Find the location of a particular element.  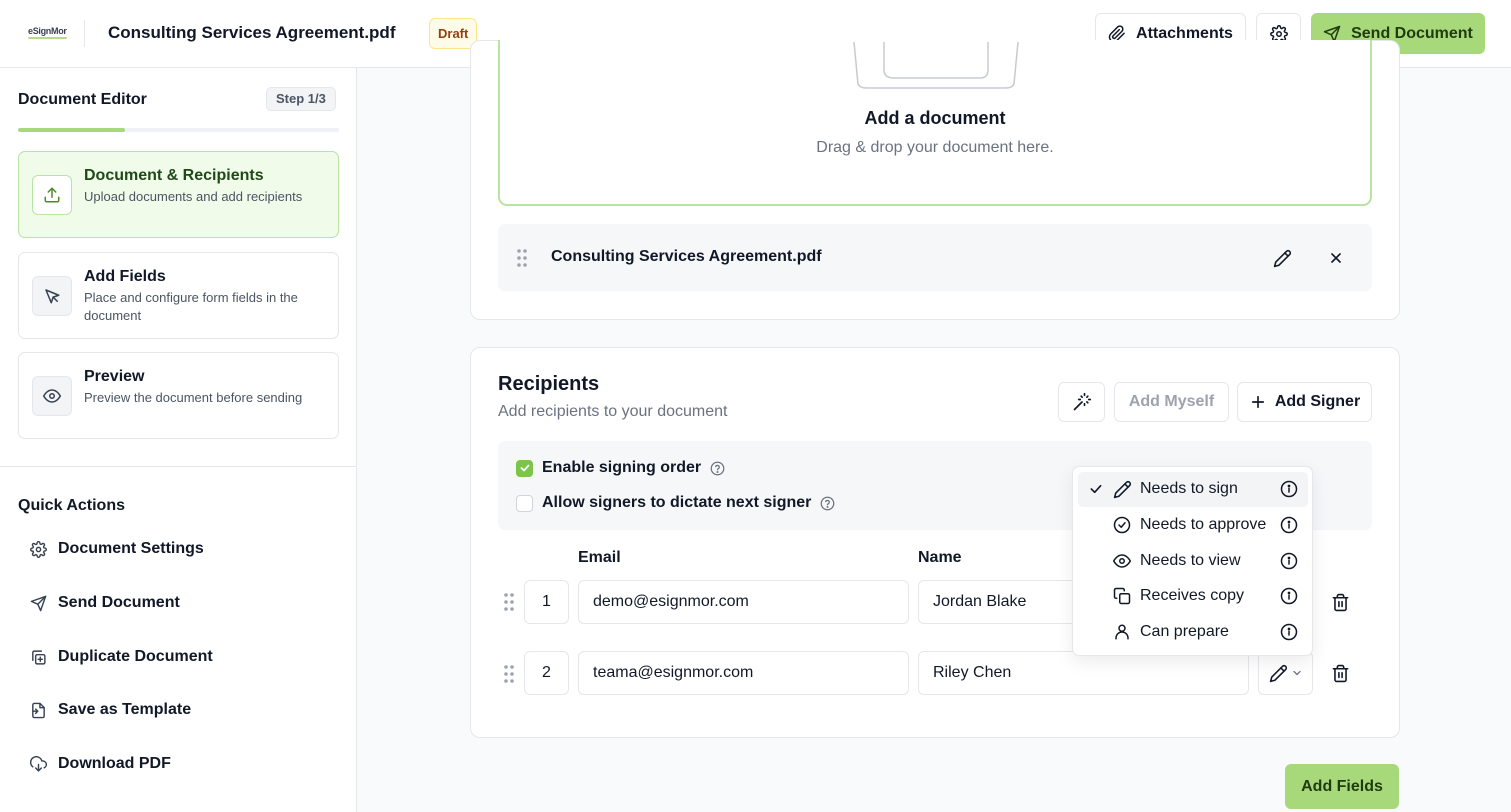

duplicate-icon is located at coordinates (38, 657).